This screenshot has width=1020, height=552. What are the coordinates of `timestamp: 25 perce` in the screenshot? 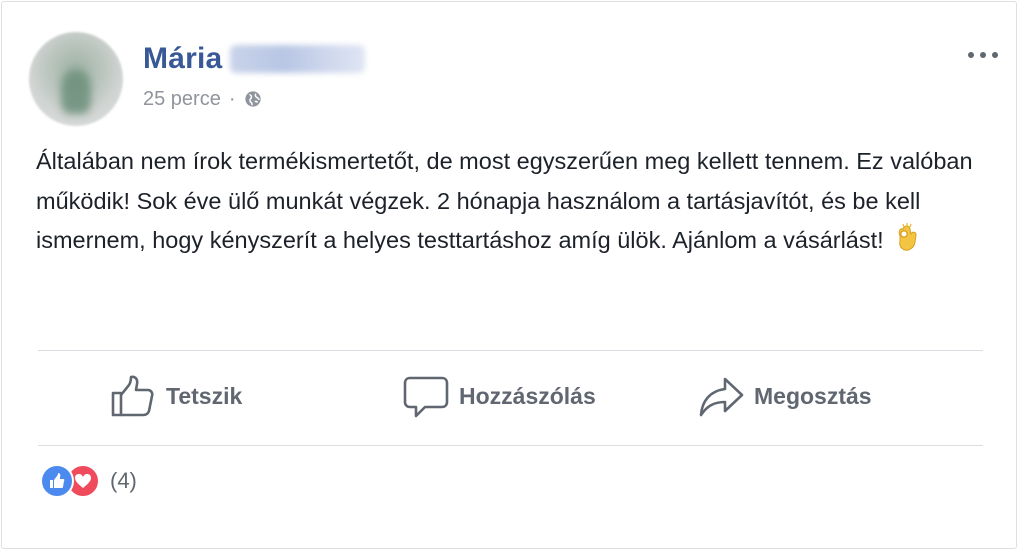 It's located at (182, 99).